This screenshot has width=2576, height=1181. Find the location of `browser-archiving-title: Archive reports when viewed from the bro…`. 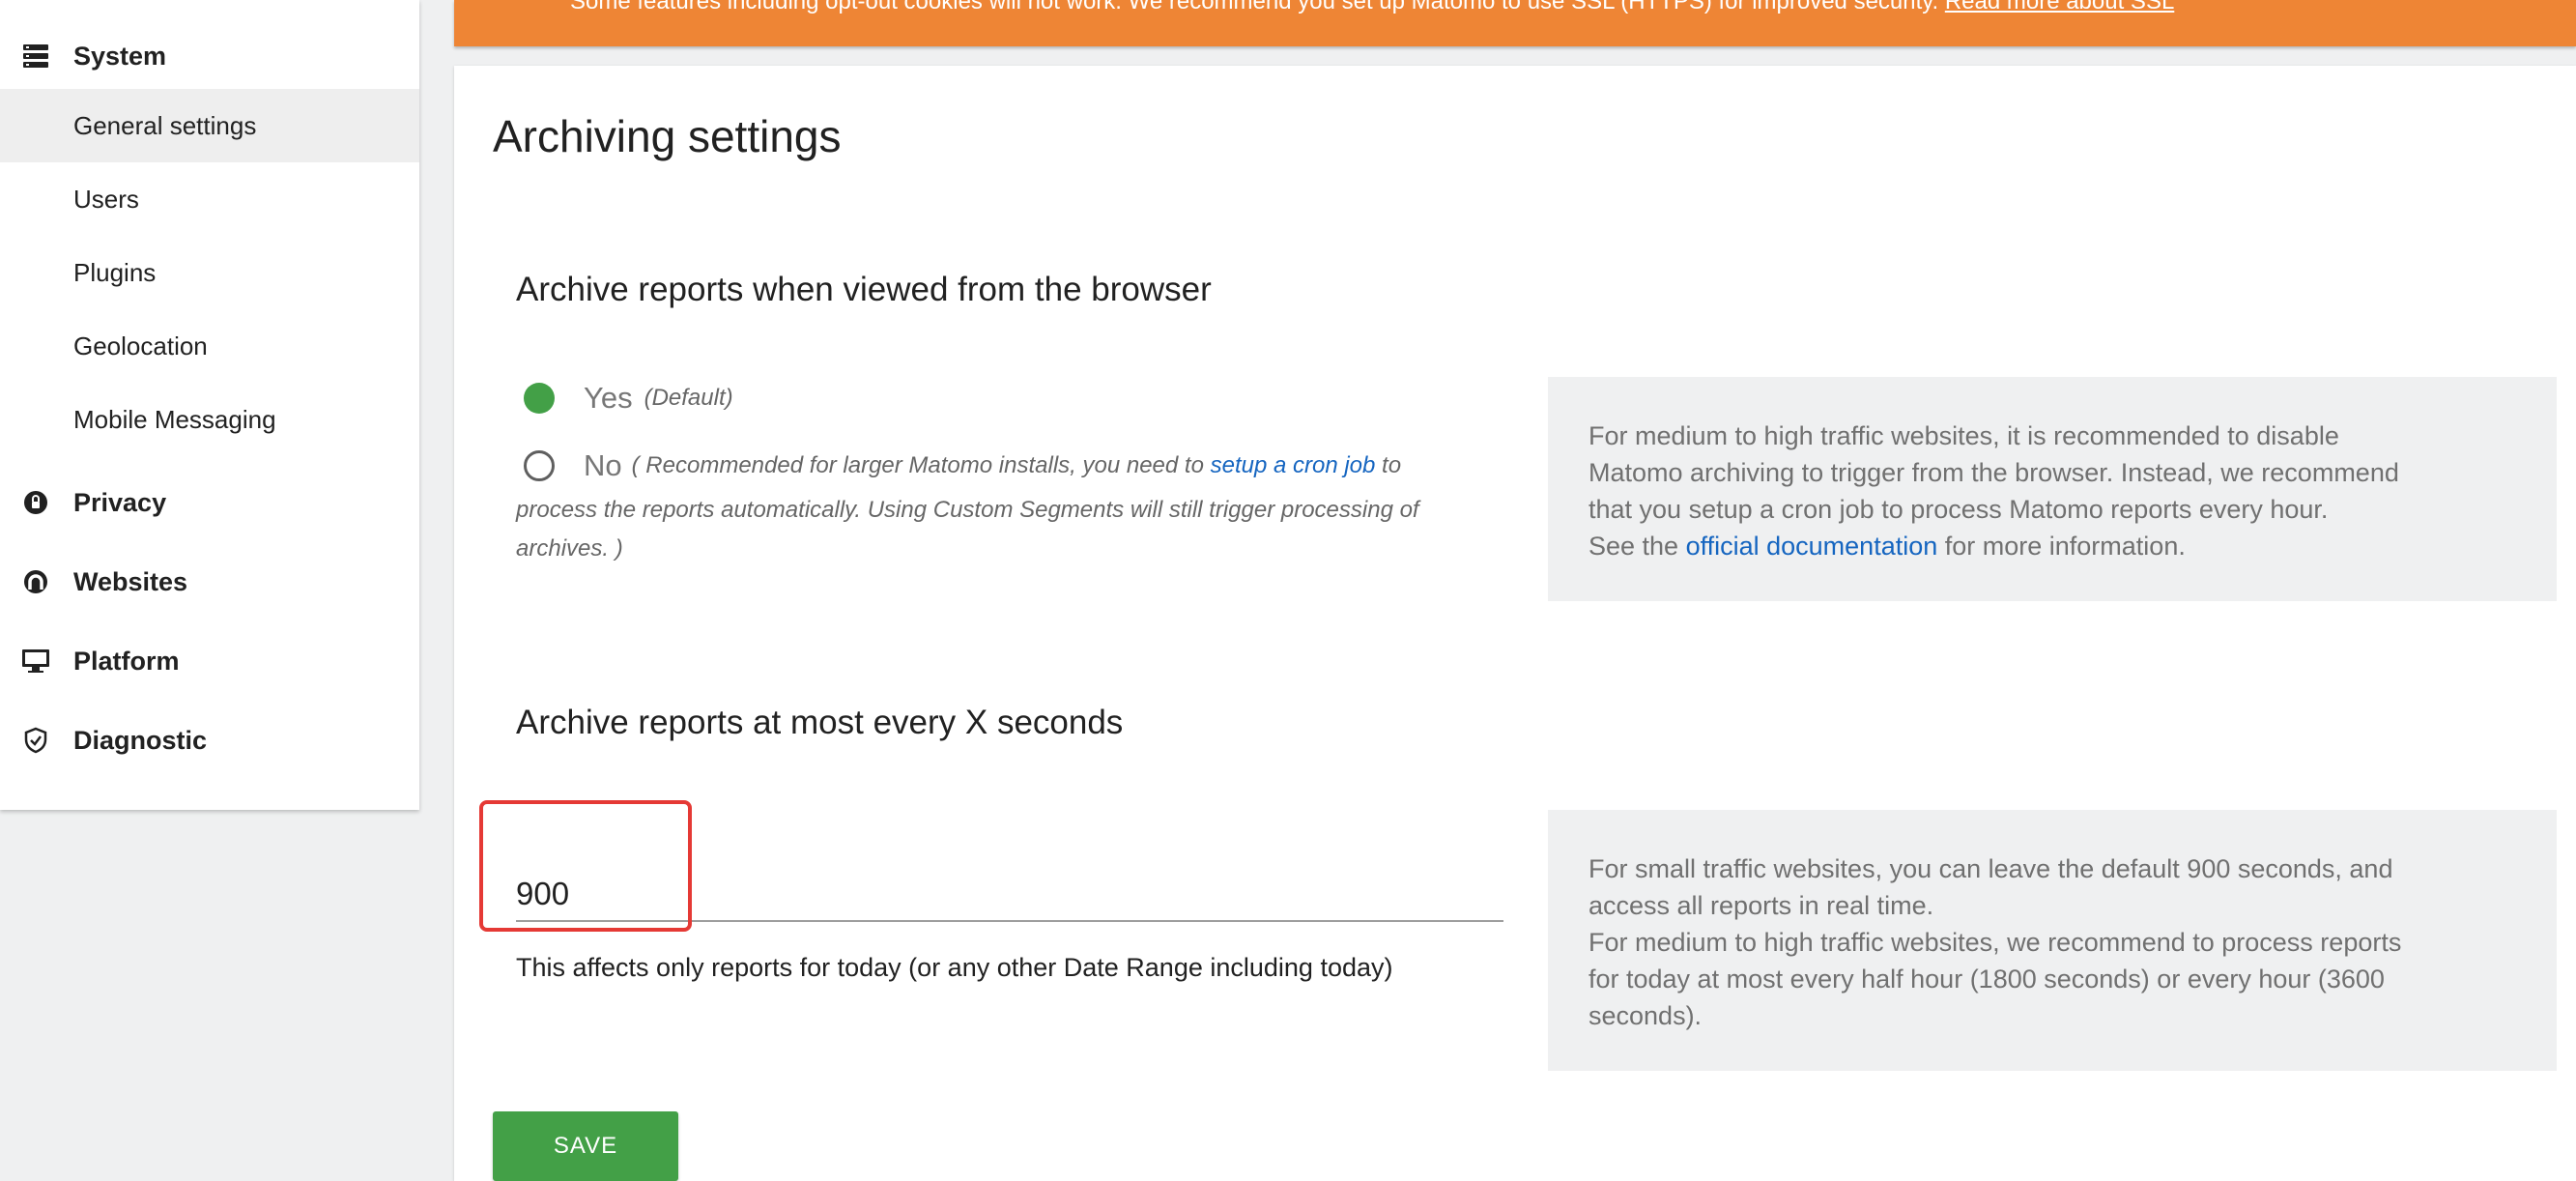

browser-archiving-title: Archive reports when viewed from the bro… is located at coordinates (864, 289).